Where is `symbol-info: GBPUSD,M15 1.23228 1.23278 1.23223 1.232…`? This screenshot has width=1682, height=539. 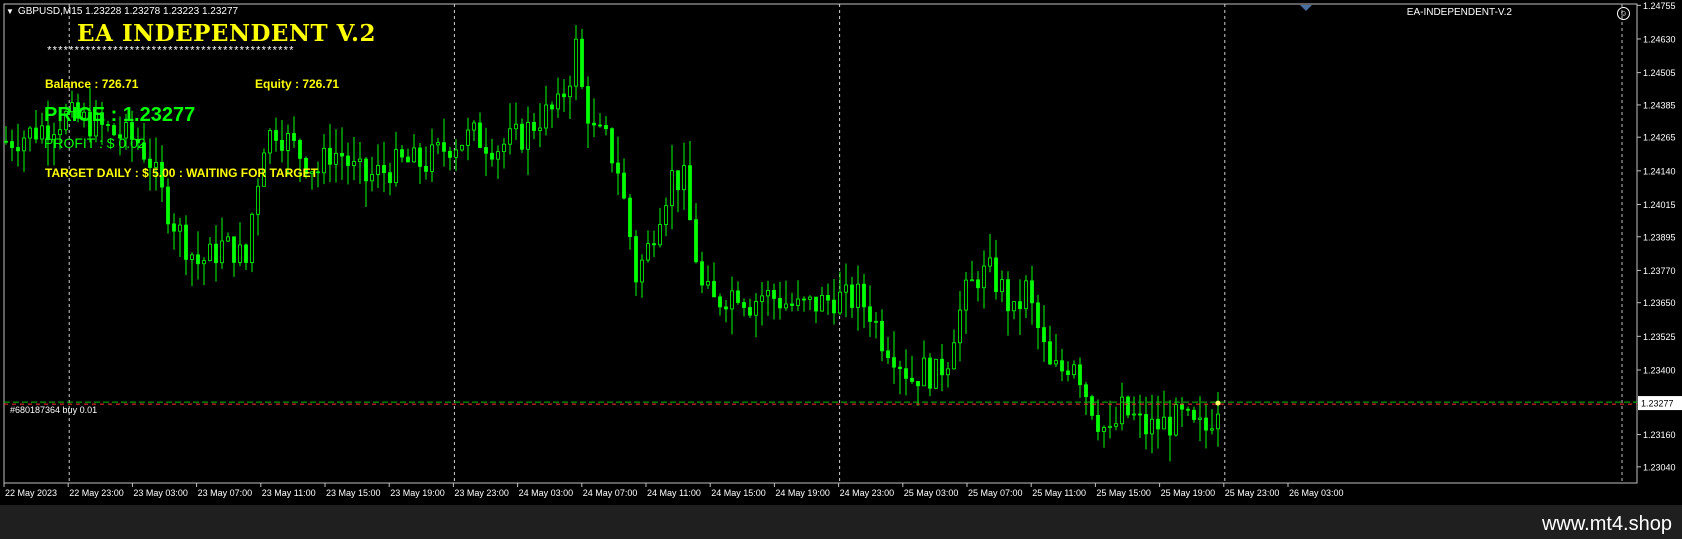
symbol-info: GBPUSD,M15 1.23228 1.23278 1.23223 1.232… is located at coordinates (128, 11).